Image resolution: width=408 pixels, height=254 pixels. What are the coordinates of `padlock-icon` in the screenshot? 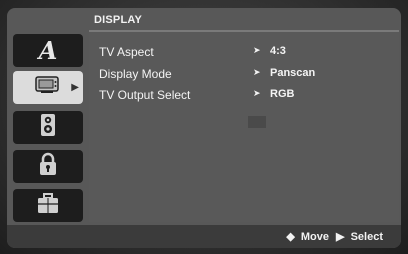 It's located at (48, 166).